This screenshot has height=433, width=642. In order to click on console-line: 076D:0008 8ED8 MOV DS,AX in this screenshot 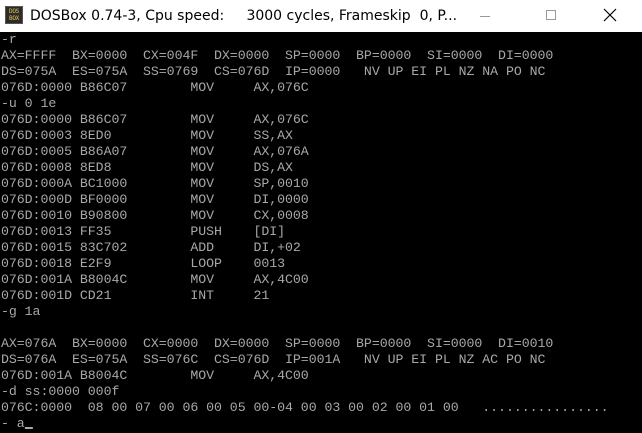, I will do `click(147, 167)`.